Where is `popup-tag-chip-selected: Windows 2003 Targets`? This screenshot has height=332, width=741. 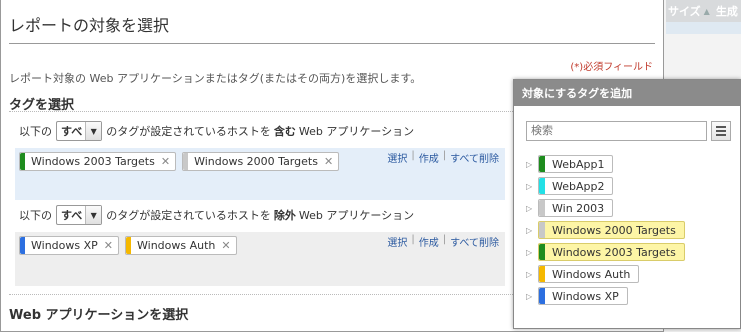 popup-tag-chip-selected: Windows 2003 Targets is located at coordinates (611, 252).